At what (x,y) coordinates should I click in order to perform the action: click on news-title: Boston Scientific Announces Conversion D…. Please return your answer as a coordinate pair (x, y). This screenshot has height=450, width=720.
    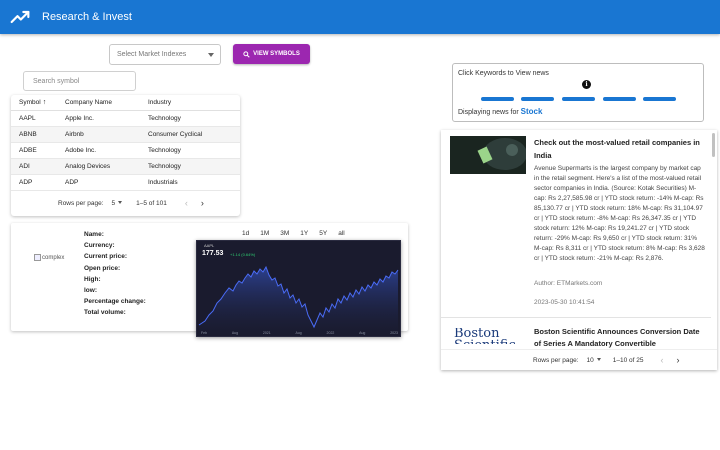
    Looking at the image, I should click on (619, 338).